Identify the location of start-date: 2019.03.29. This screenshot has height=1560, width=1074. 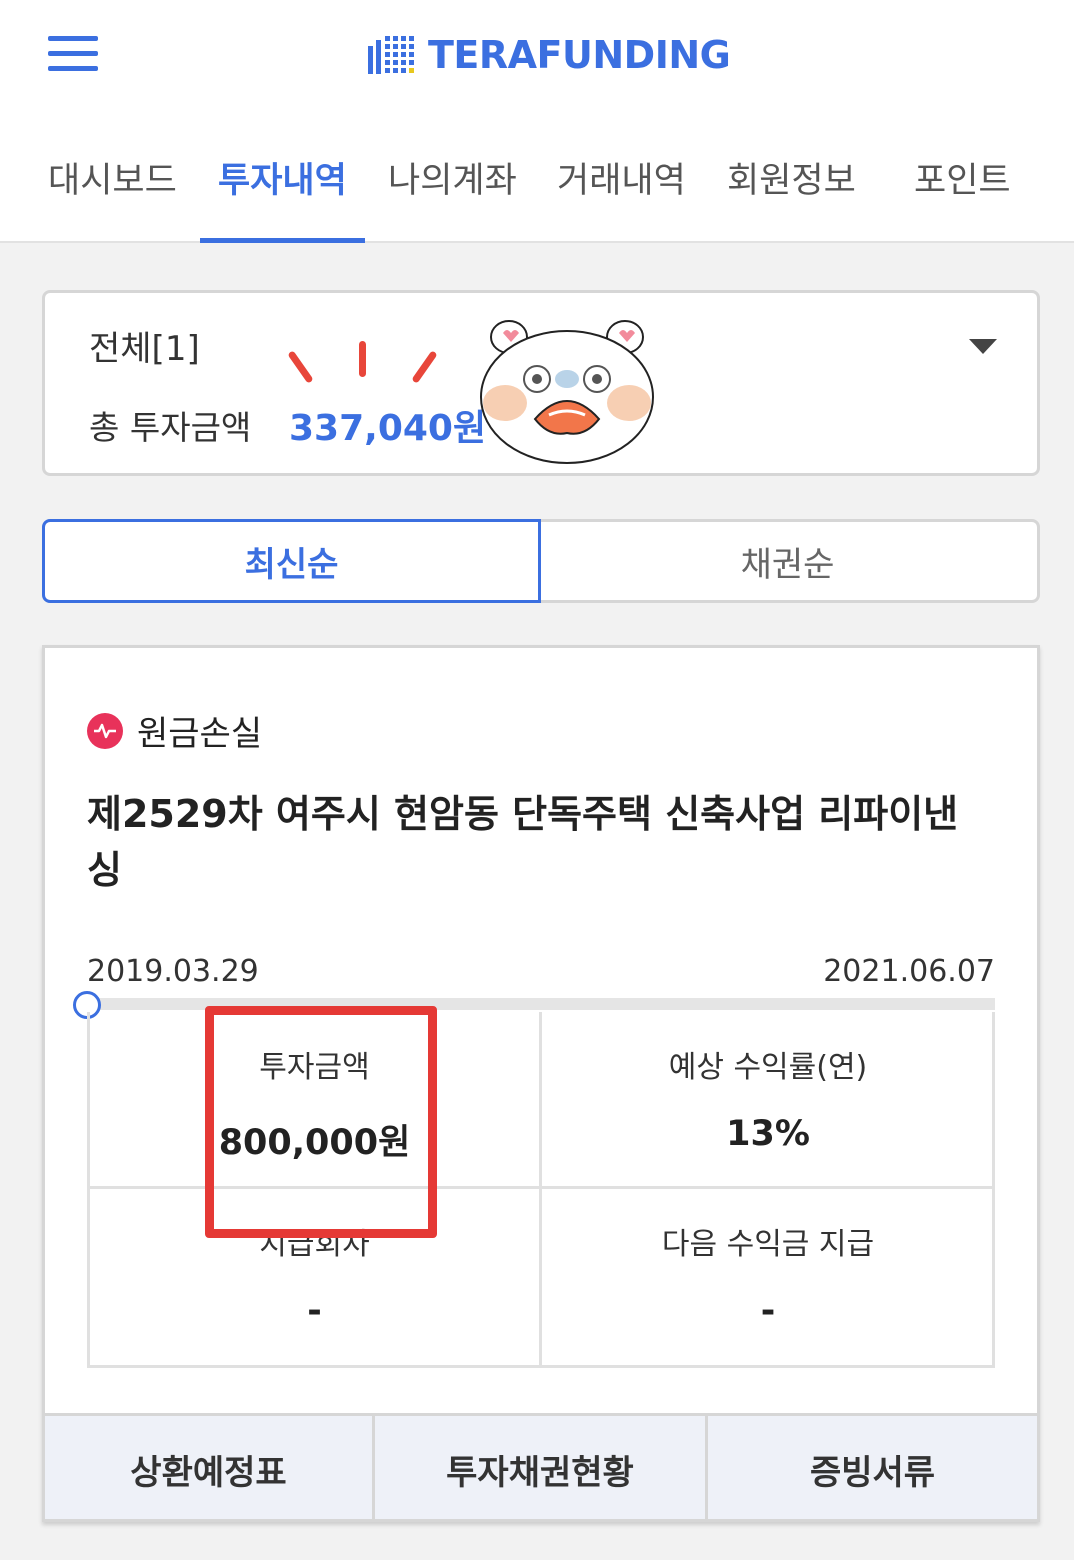
(173, 971).